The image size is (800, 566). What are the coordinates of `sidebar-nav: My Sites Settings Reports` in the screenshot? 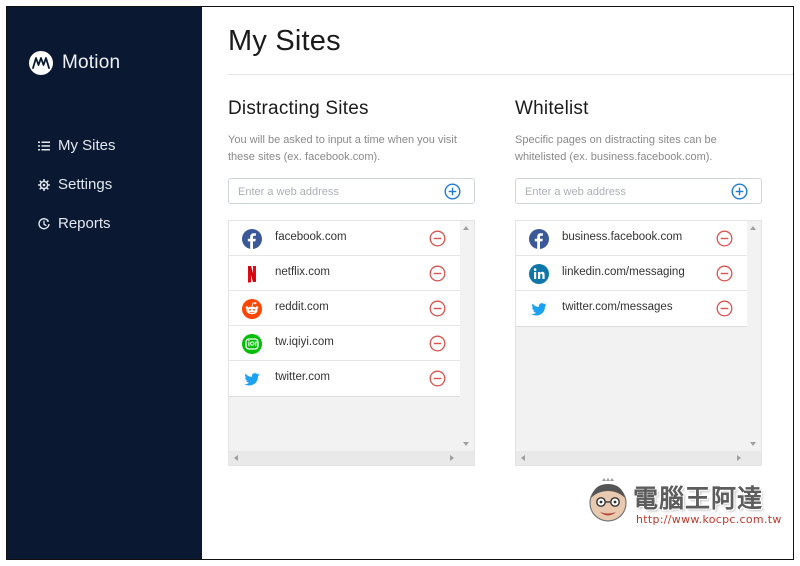 It's located at (76, 184).